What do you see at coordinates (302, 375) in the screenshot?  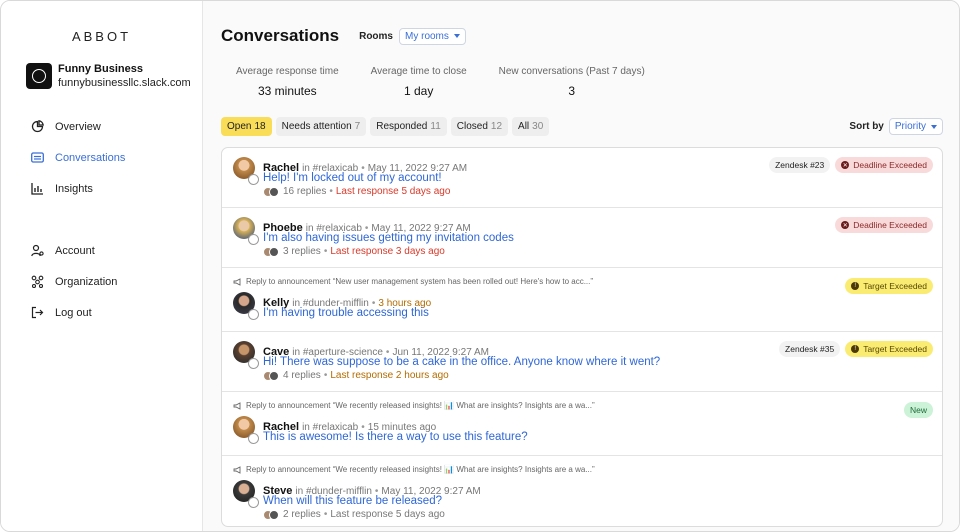 I see `reply-count: 4 replies` at bounding box center [302, 375].